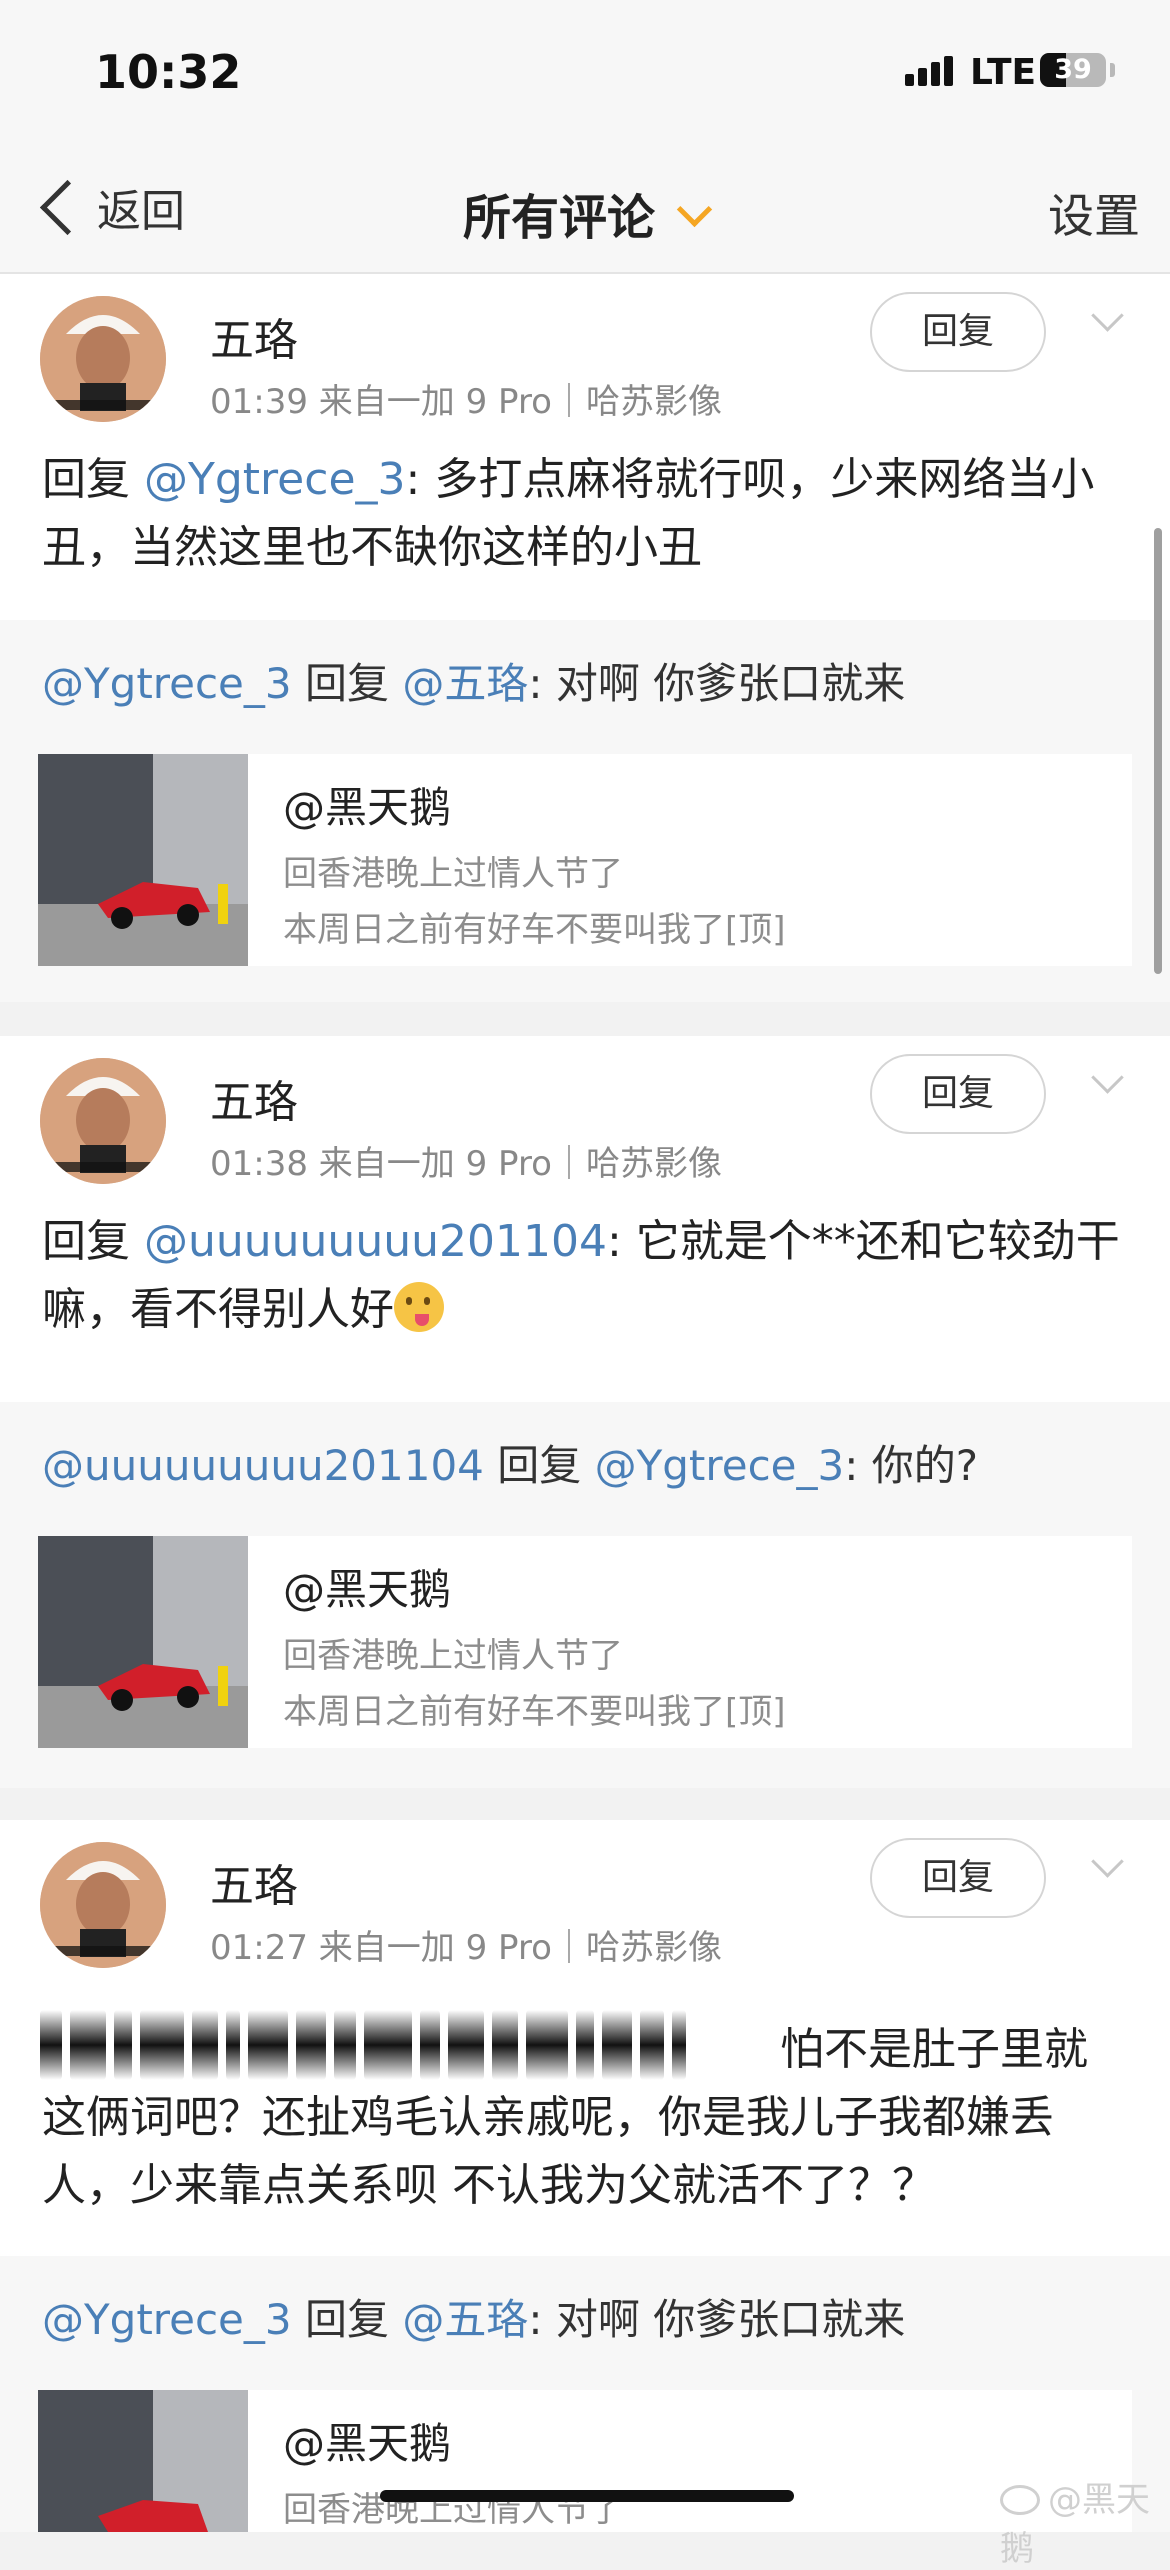  I want to click on tongue-out-emoji-icon, so click(419, 1307).